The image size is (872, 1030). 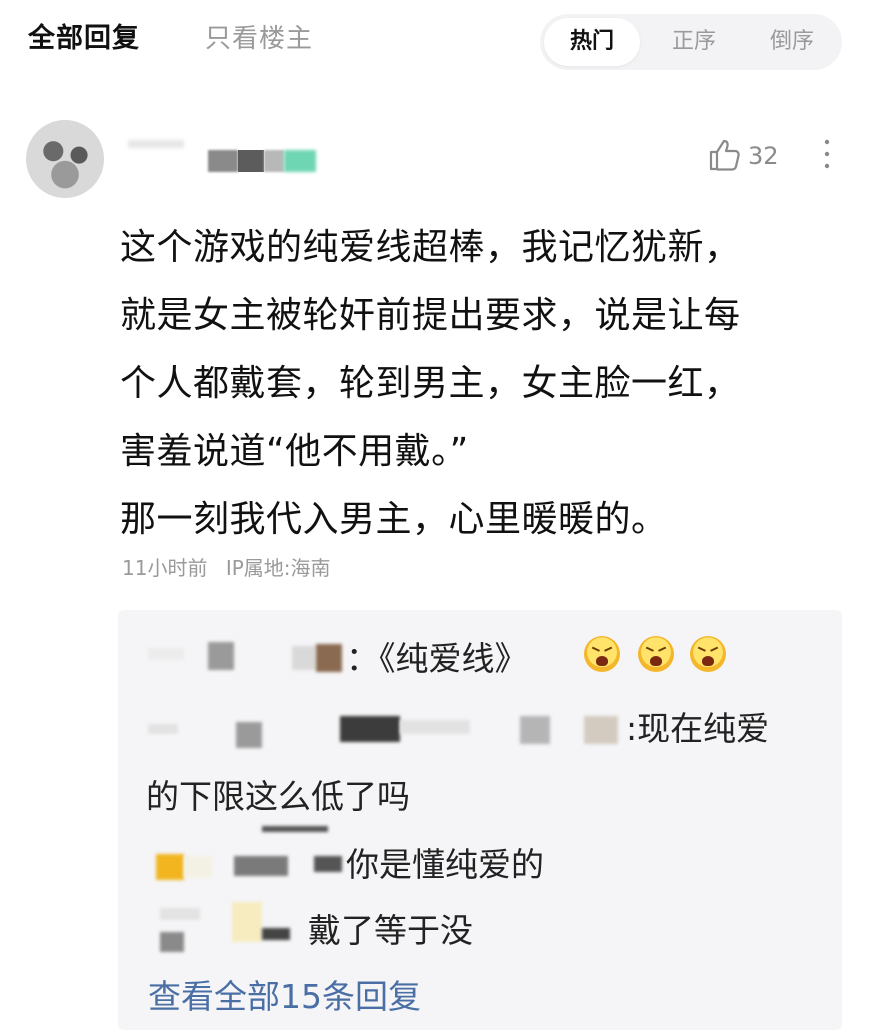 What do you see at coordinates (725, 155) in the screenshot?
I see `thumbs-up-icon` at bounding box center [725, 155].